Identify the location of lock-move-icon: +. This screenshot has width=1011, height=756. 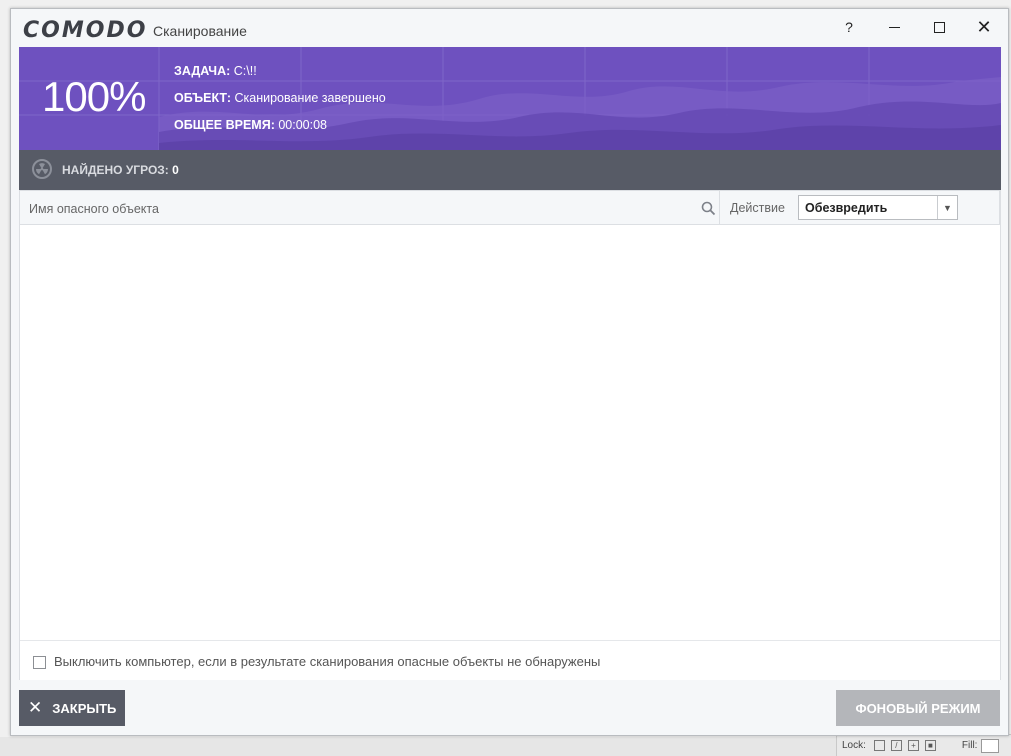
(913, 745).